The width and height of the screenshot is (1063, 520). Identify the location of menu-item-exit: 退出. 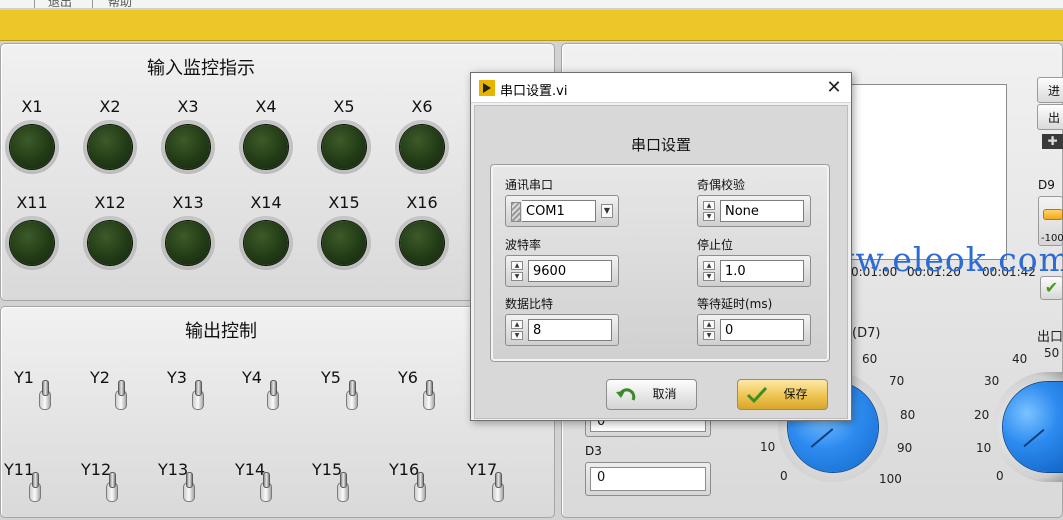
(60, 5).